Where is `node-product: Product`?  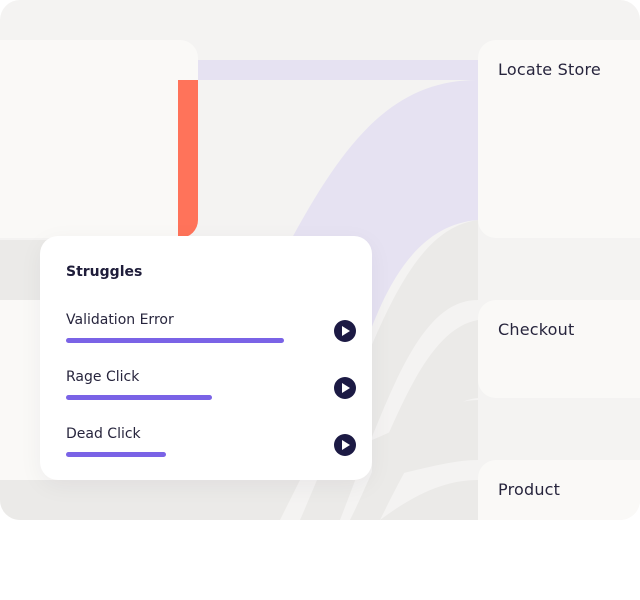
node-product: Product is located at coordinates (559, 490).